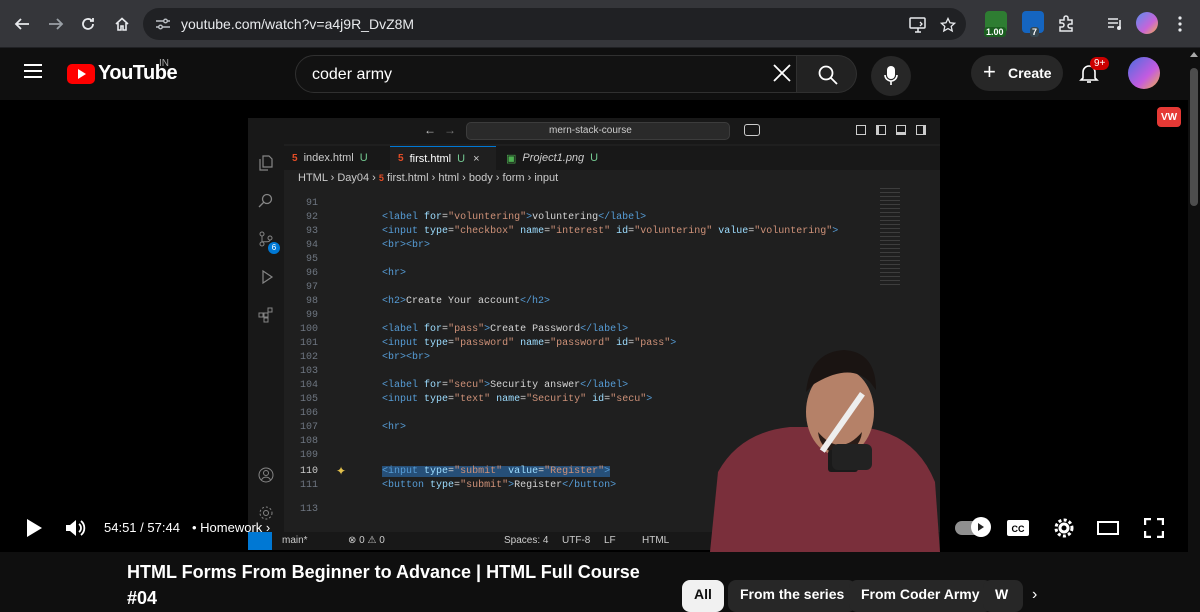 Image resolution: width=1200 pixels, height=612 pixels. I want to click on address-bar: youtube.com/watch?v=a4j9R_DvZ8M, so click(554, 24).